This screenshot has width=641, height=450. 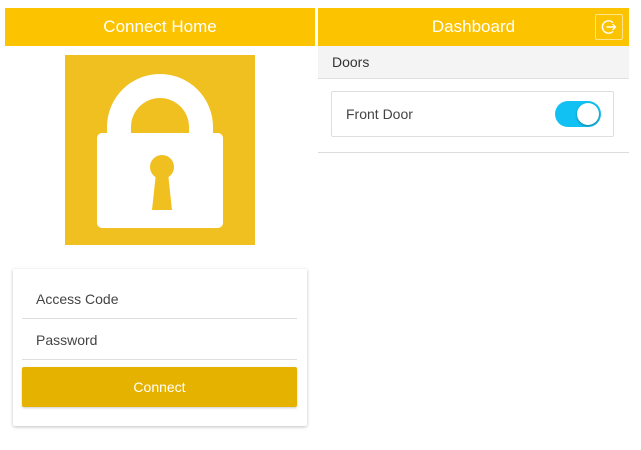 I want to click on access-code-input, so click(x=159, y=298).